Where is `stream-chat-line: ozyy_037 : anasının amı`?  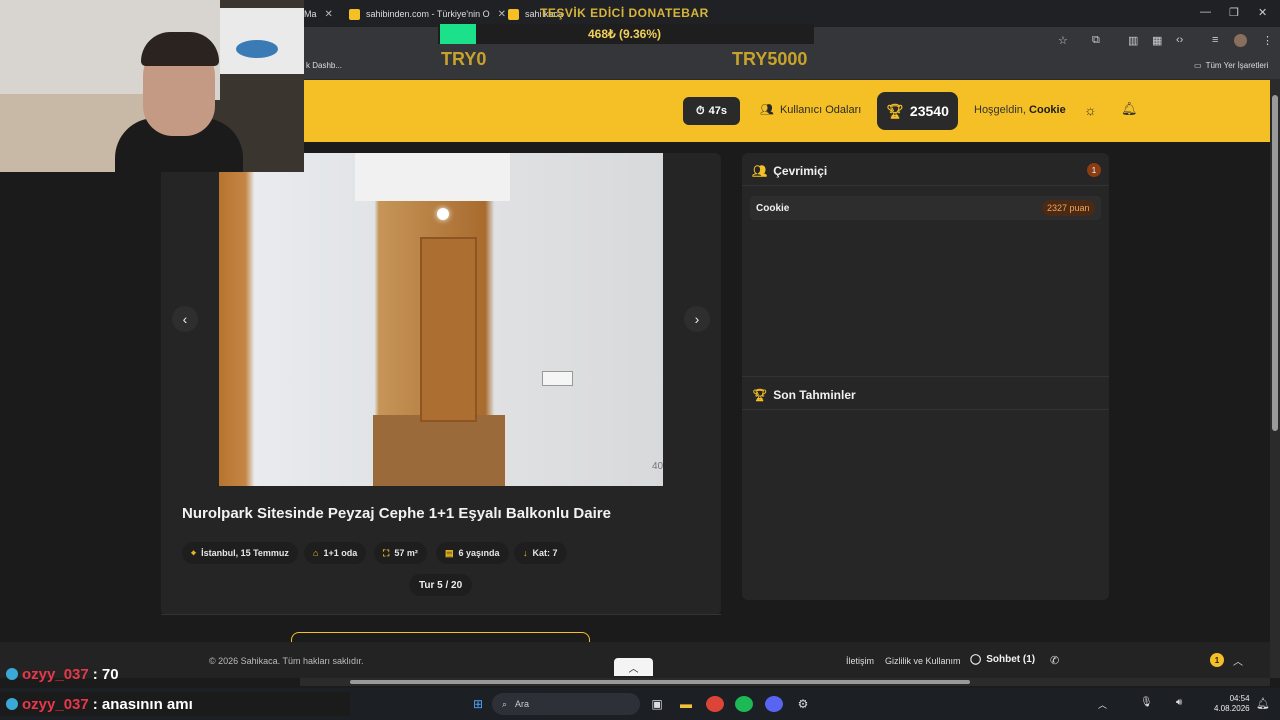
stream-chat-line: ozyy_037 : anasının amı is located at coordinates (175, 704).